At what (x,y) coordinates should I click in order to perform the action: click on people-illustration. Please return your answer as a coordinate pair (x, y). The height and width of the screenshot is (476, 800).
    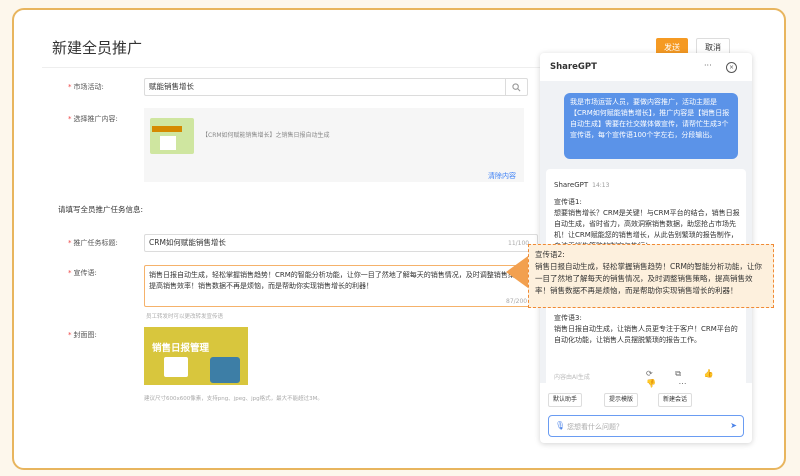
    Looking at the image, I should click on (225, 370).